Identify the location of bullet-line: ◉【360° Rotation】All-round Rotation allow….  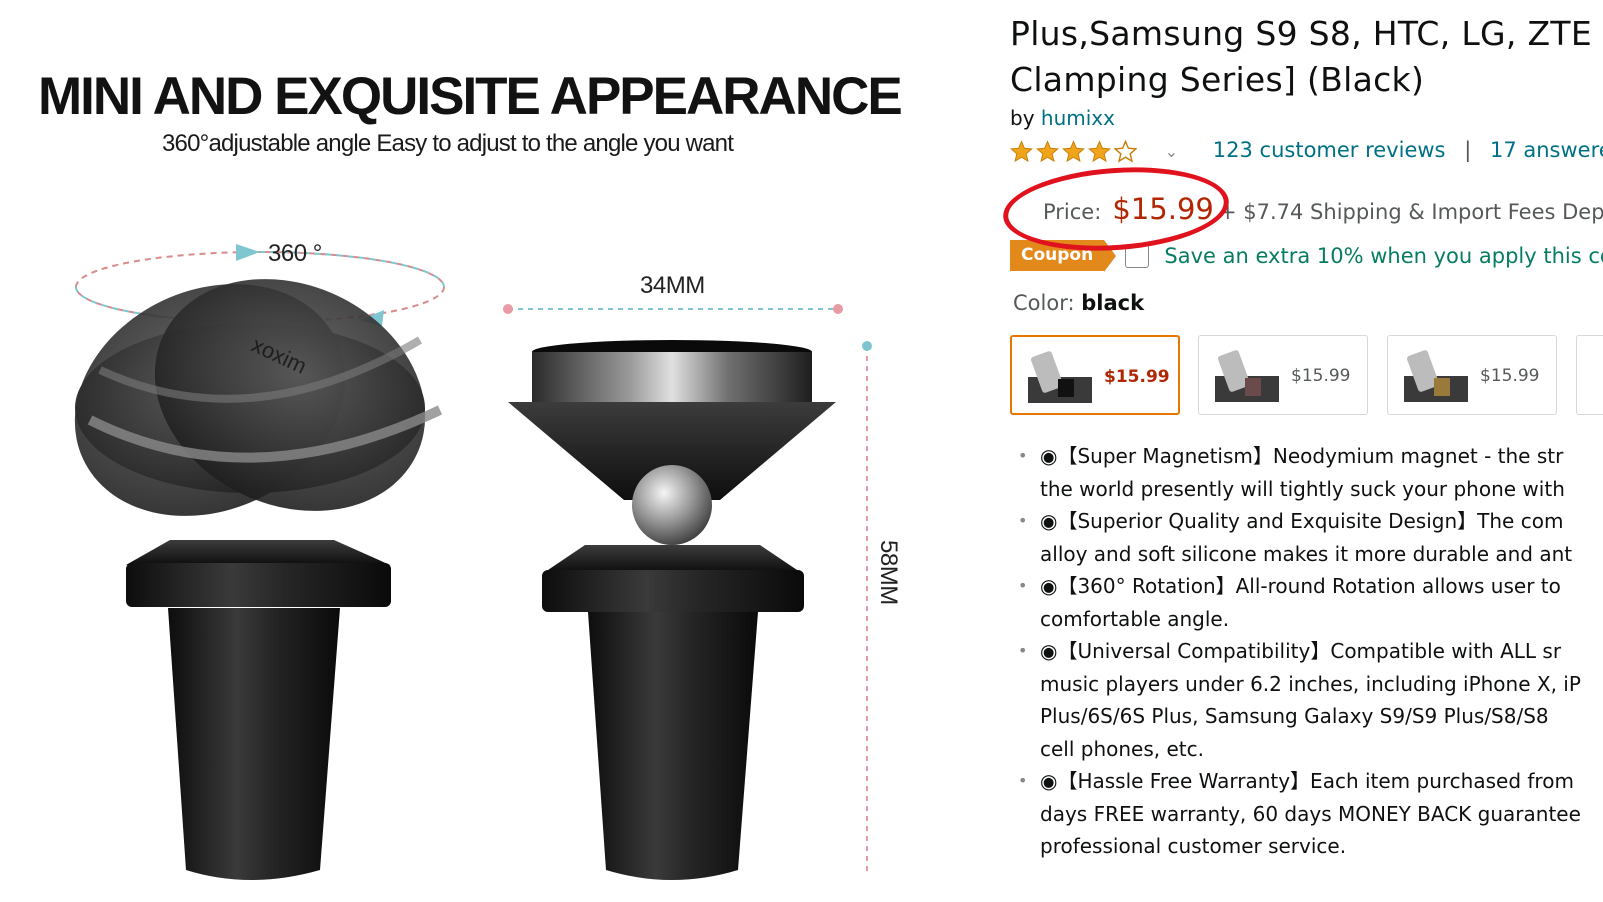
(1310, 586).